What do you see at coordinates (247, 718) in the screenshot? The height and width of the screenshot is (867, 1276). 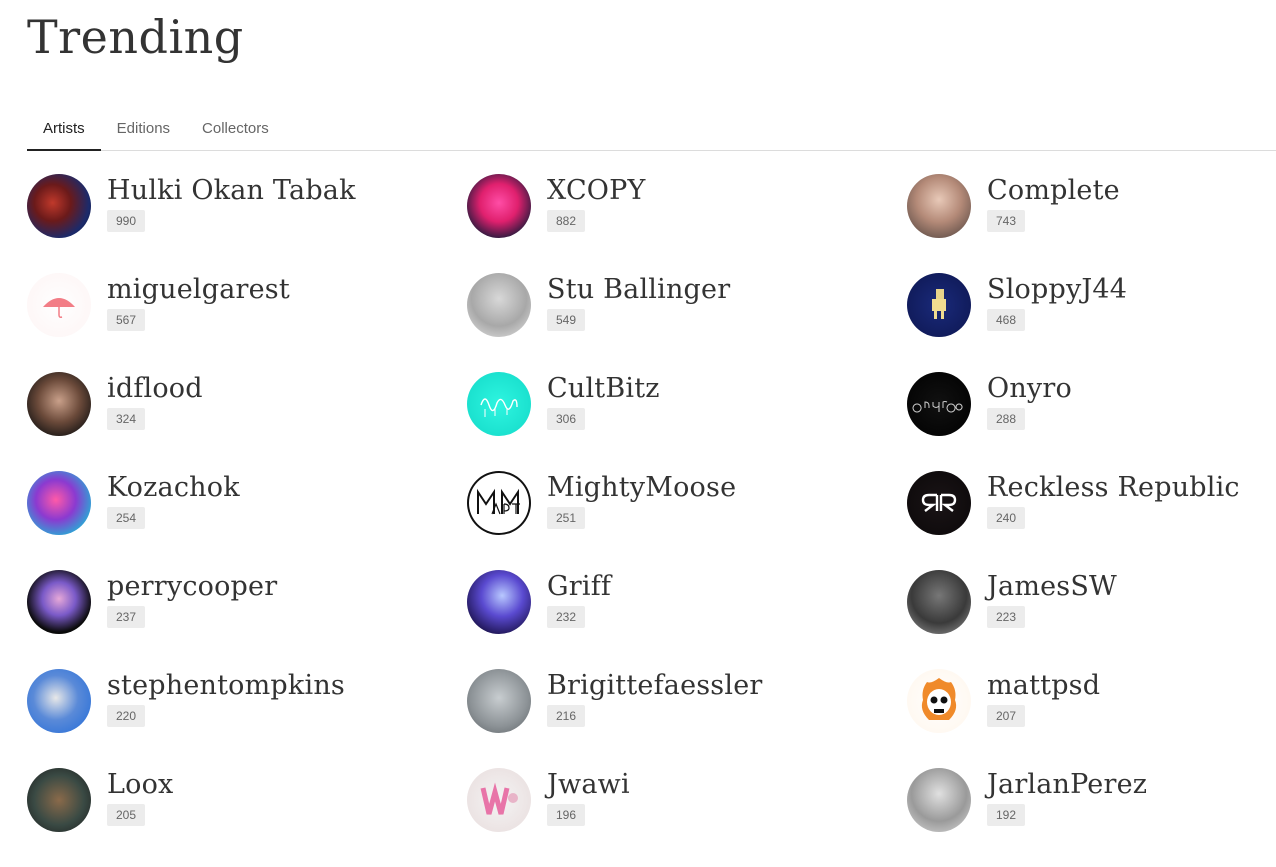 I see `artist-card: stephentompkins 220` at bounding box center [247, 718].